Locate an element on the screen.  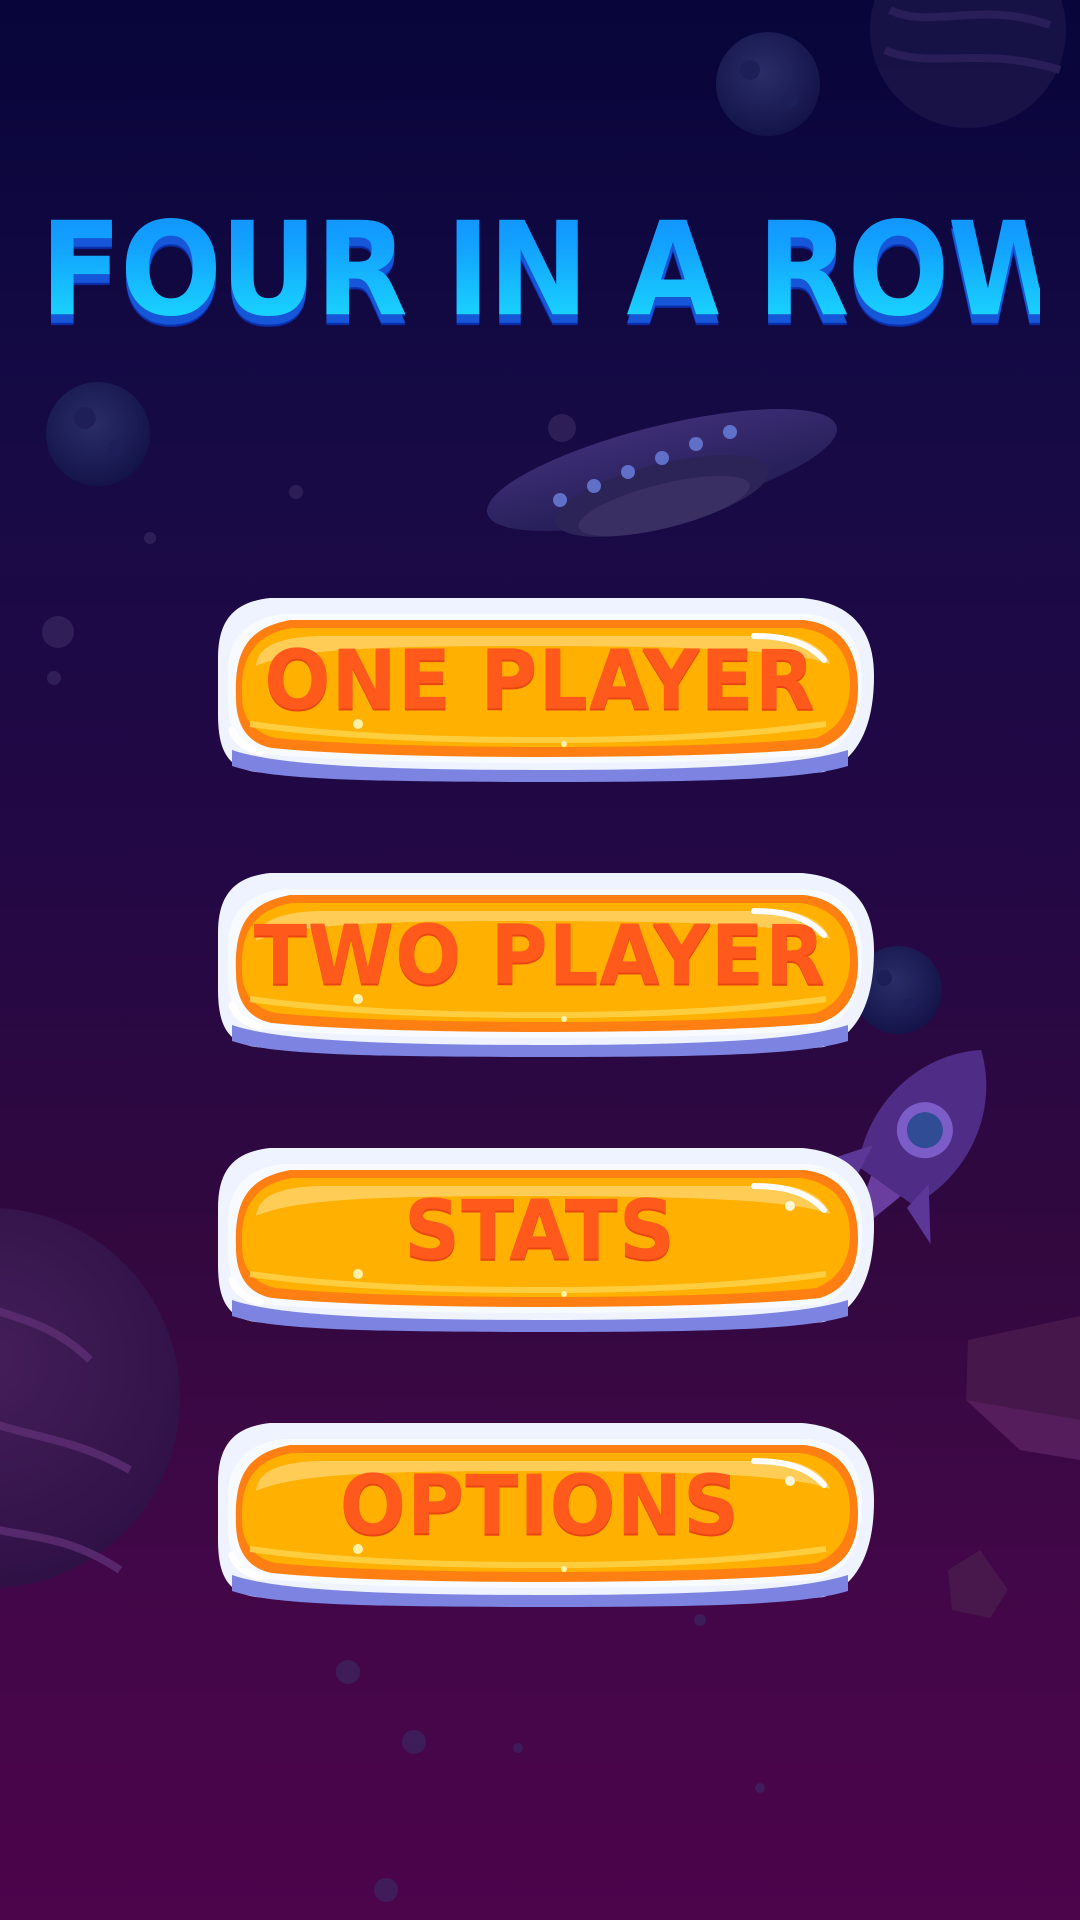
stats-button: STATS is located at coordinates (540, 1239).